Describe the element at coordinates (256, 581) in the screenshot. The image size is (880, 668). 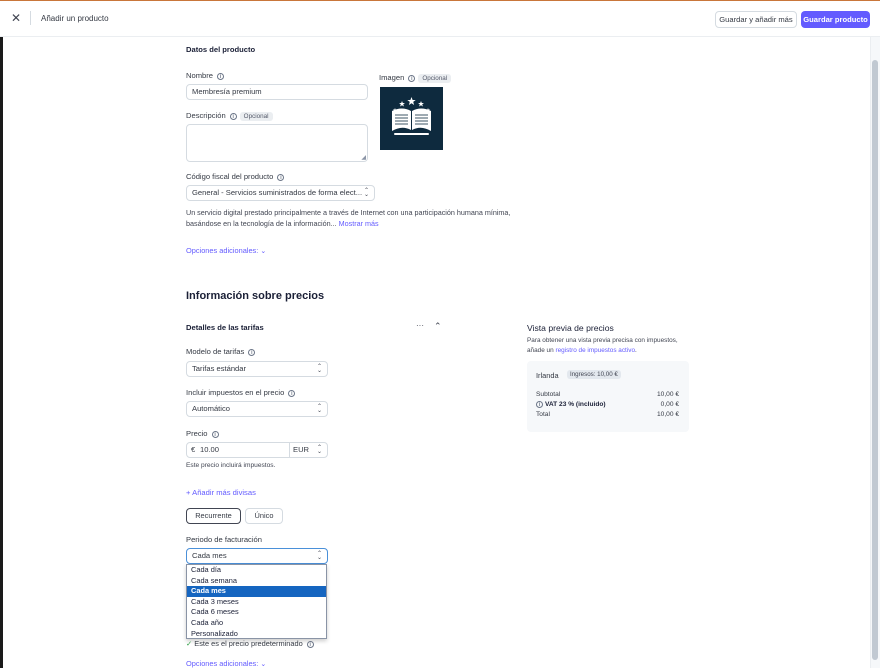
I see `dropdown-option: Cada semana` at that location.